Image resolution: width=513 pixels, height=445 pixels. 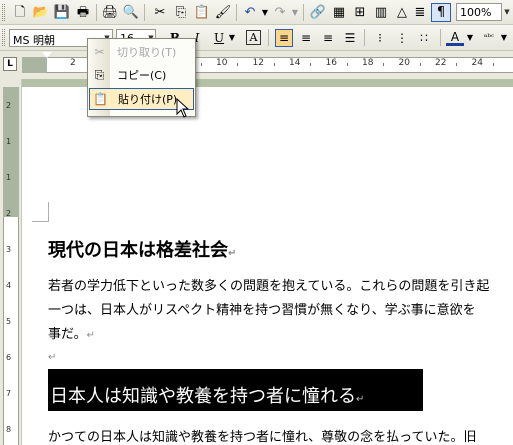 What do you see at coordinates (67, 334) in the screenshot?
I see `body-text: 事だ。` at bounding box center [67, 334].